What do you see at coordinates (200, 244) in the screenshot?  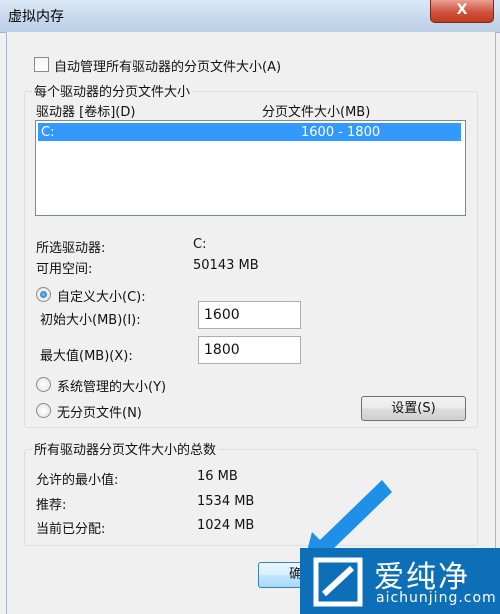 I see `selected-drive-value: C:` at bounding box center [200, 244].